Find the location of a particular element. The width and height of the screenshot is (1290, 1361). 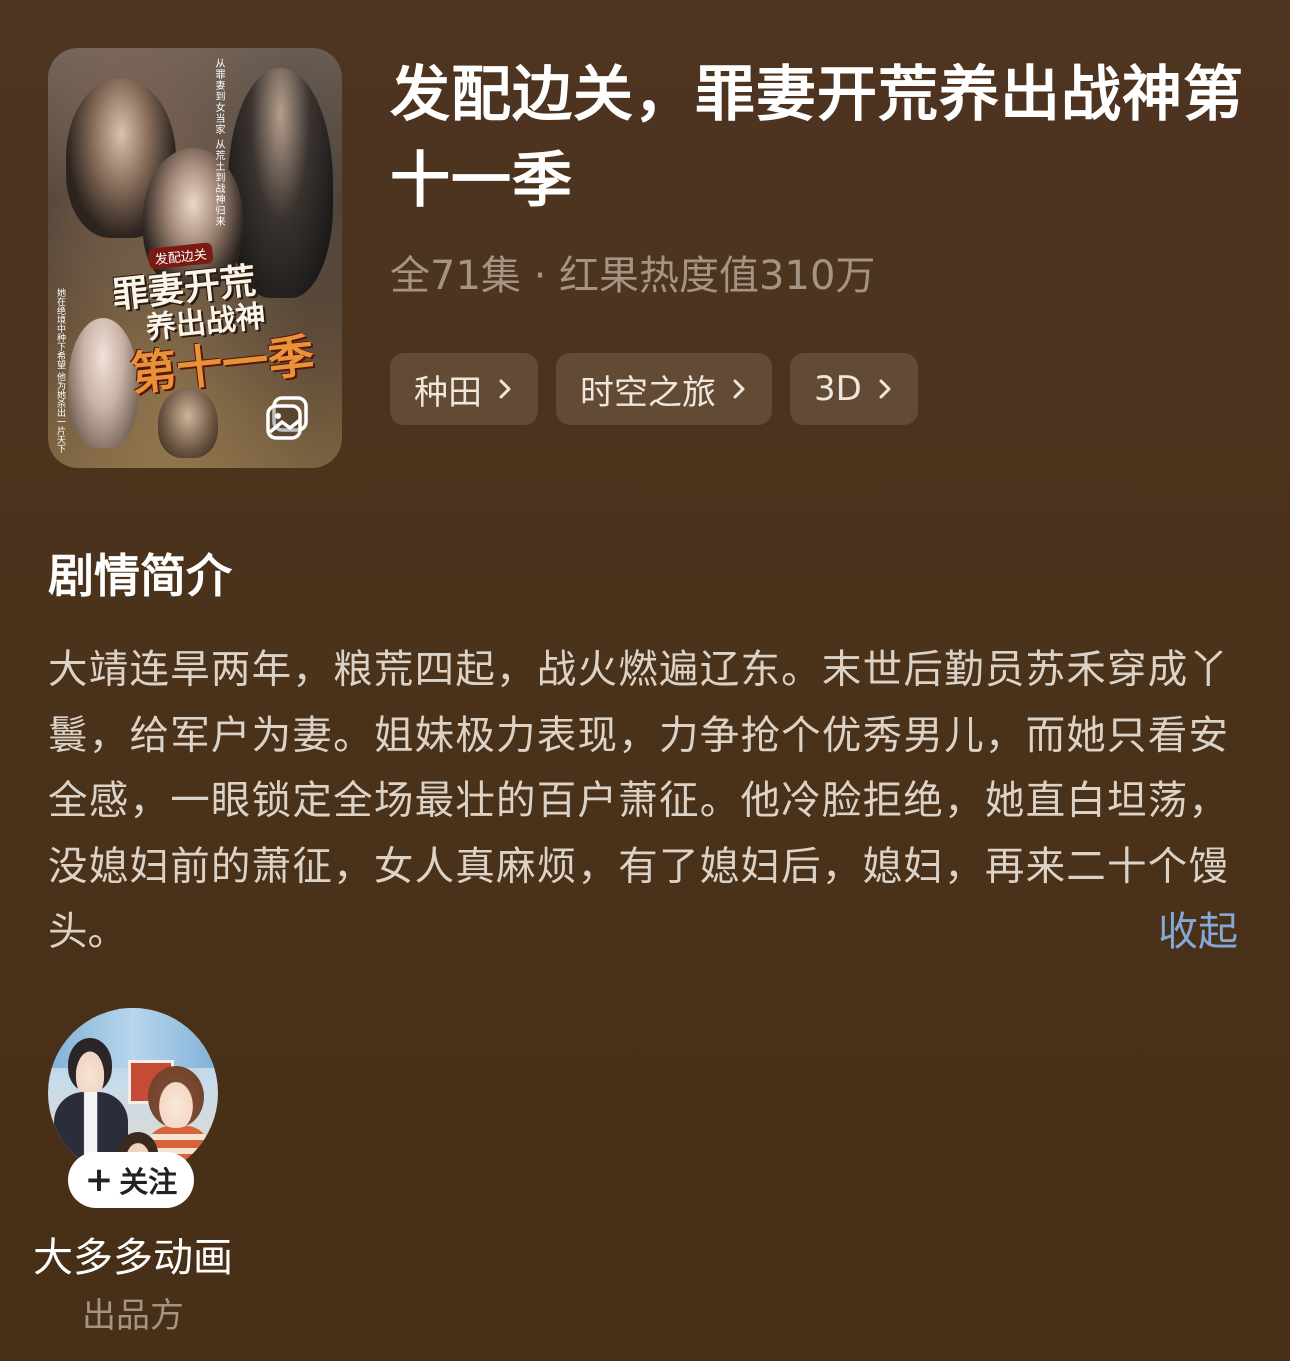

tag-chip: 时空之旅 is located at coordinates (664, 389).